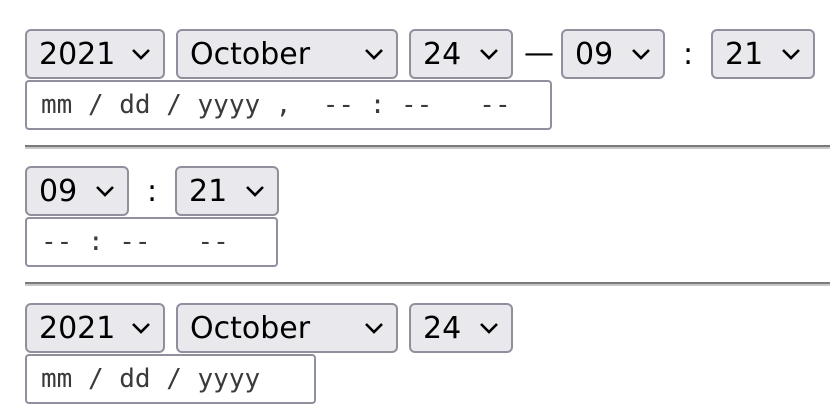 The height and width of the screenshot is (414, 830). What do you see at coordinates (135, 242) in the screenshot?
I see `time-placeholder: -- : -- --` at bounding box center [135, 242].